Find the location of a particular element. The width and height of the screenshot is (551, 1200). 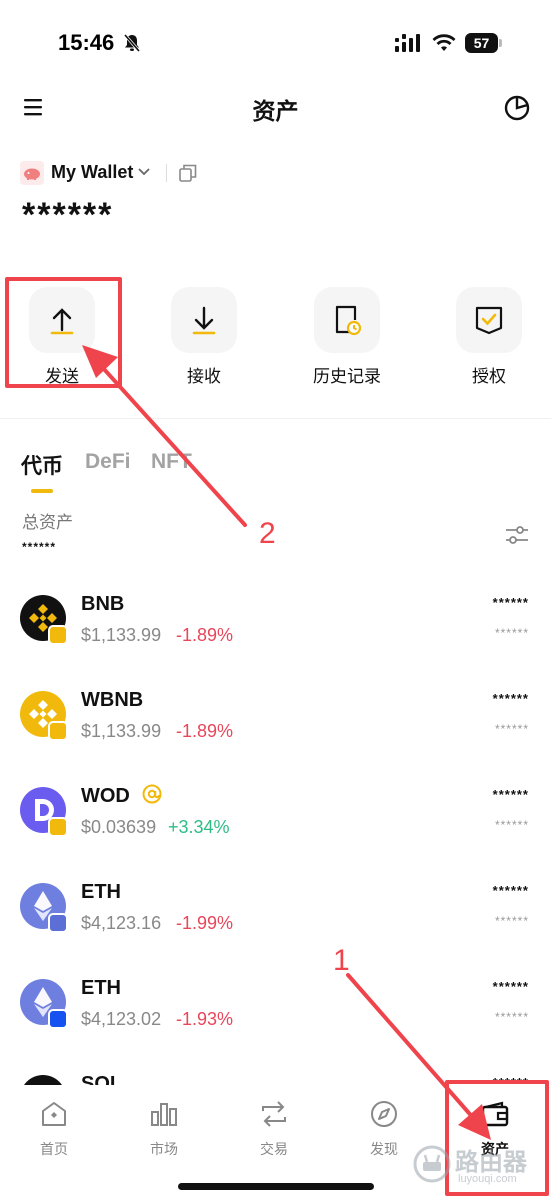

header: 资产 is located at coordinates (275, 107).